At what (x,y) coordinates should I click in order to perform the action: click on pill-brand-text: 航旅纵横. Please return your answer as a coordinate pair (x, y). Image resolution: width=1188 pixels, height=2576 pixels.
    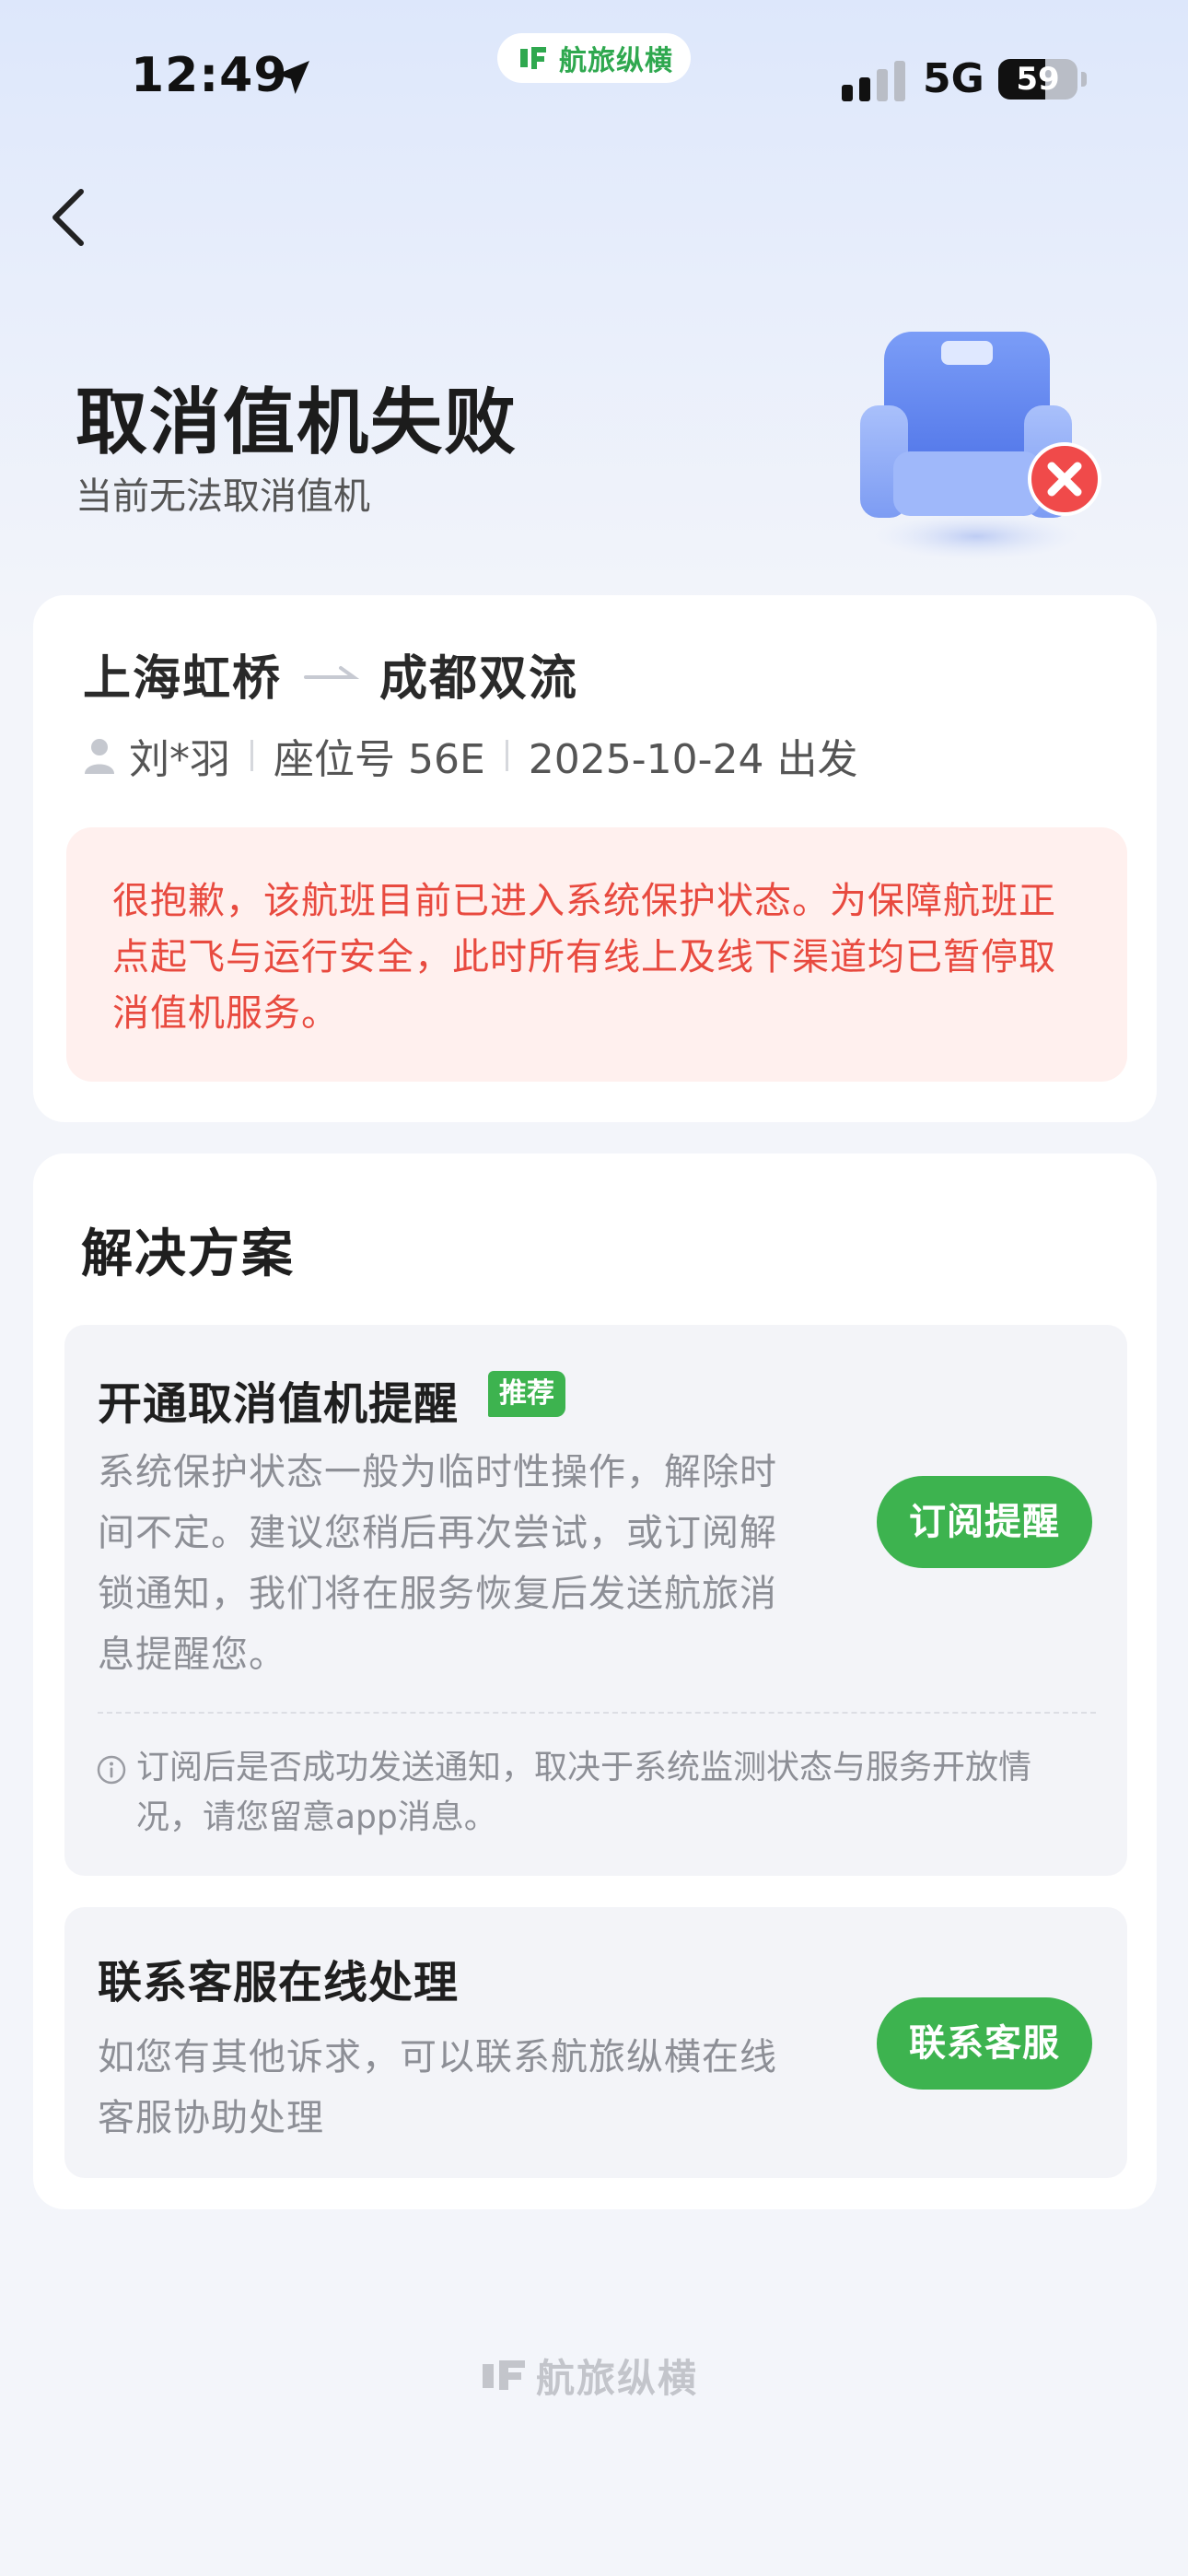
    Looking at the image, I should click on (616, 61).